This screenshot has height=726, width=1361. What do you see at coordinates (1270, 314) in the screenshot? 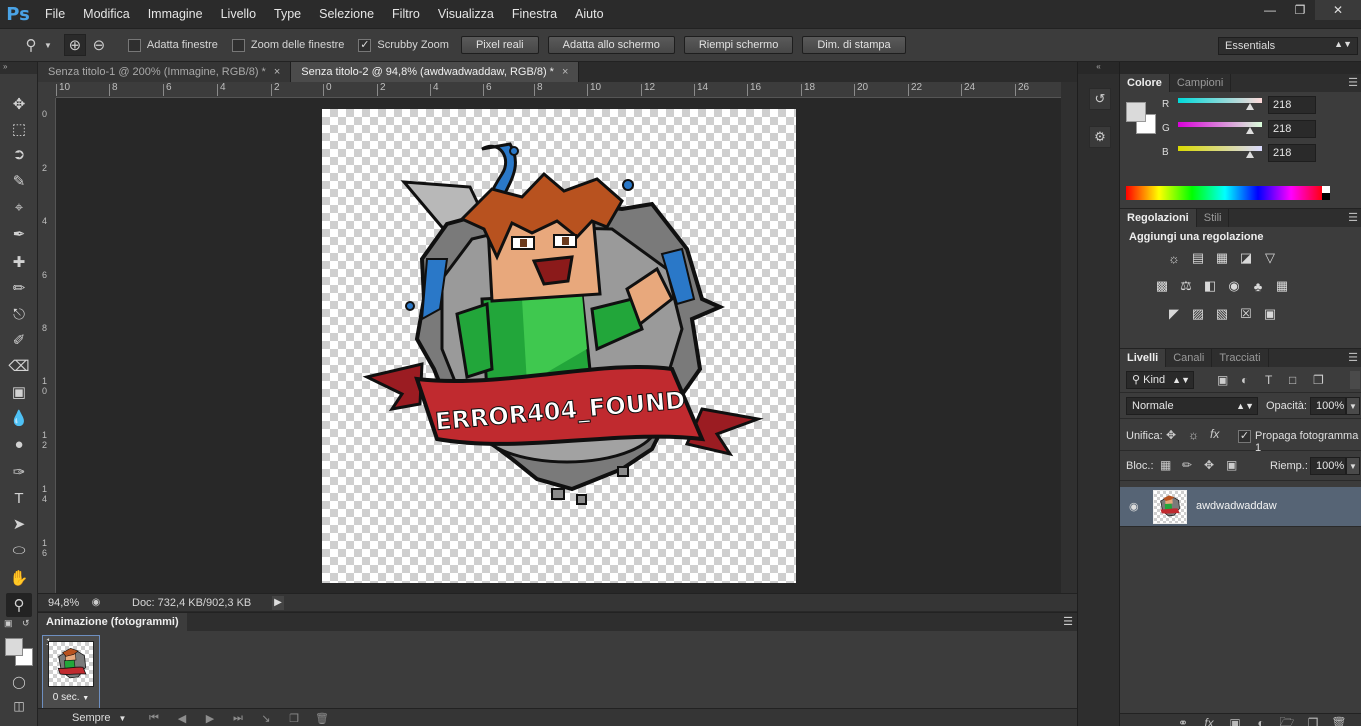
I see `gradient-map-icon: ▣` at bounding box center [1270, 314].